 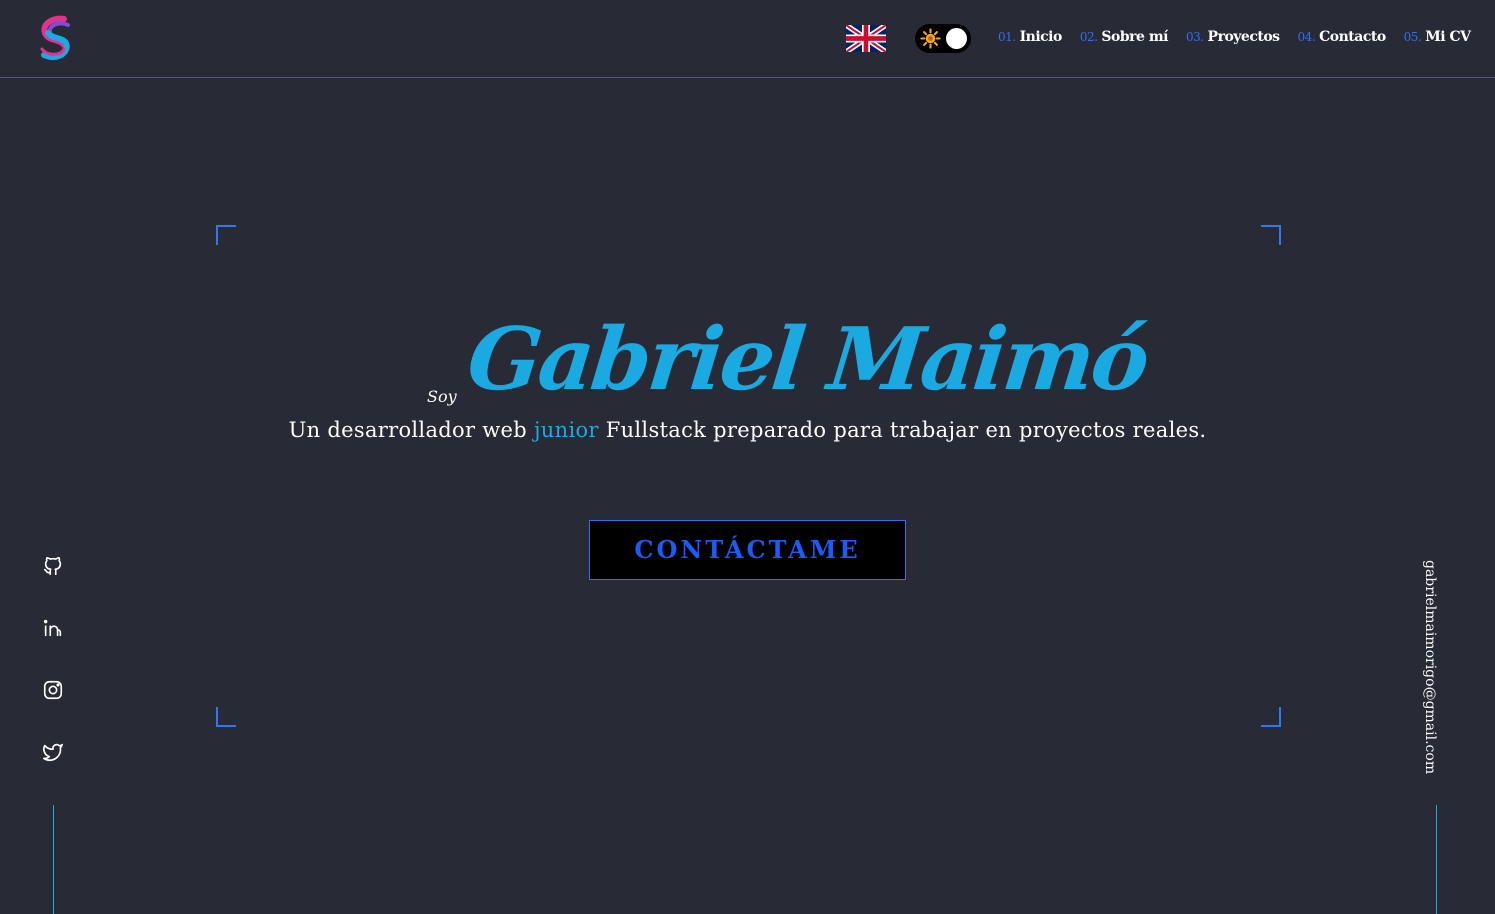 What do you see at coordinates (53, 859) in the screenshot?
I see `left-side-line` at bounding box center [53, 859].